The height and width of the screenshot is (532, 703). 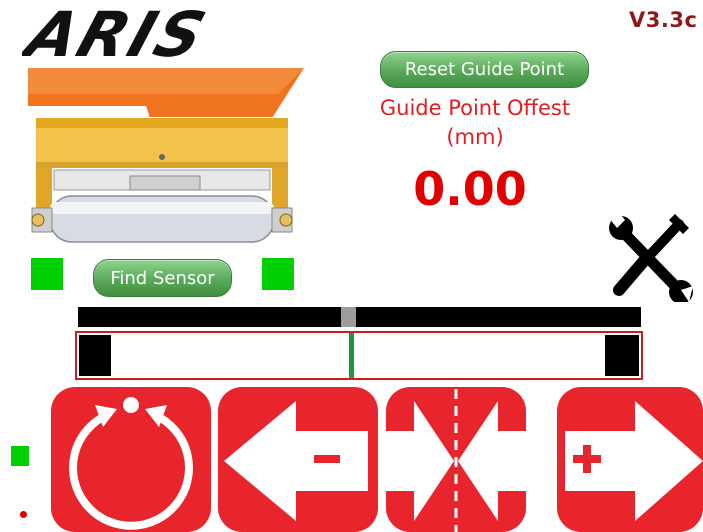 What do you see at coordinates (20, 456) in the screenshot?
I see `status-indicator-green` at bounding box center [20, 456].